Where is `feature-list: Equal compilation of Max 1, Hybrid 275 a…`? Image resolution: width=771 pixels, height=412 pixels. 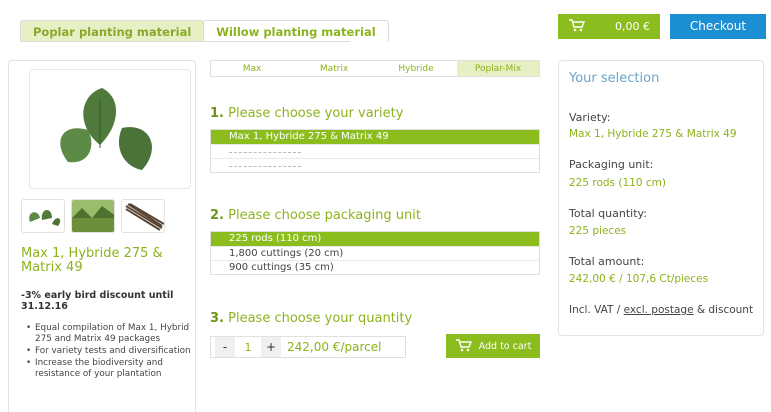 feature-list: Equal compilation of Max 1, Hybrid 275 a… is located at coordinates (108, 352).